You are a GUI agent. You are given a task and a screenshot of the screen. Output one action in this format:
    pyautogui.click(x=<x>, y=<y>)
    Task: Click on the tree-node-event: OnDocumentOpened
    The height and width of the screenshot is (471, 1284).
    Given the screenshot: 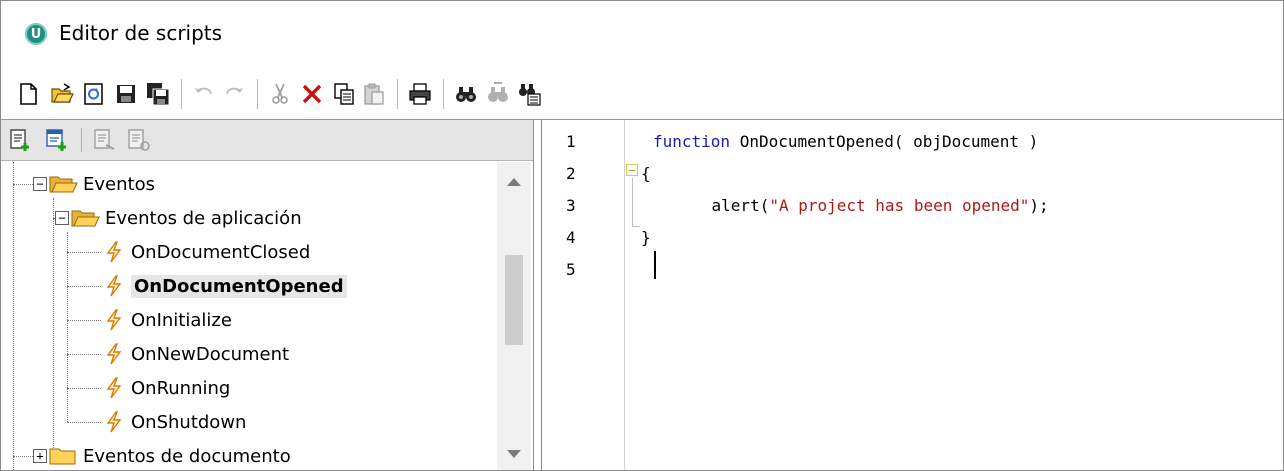 What is the action you would take?
    pyautogui.click(x=225, y=286)
    